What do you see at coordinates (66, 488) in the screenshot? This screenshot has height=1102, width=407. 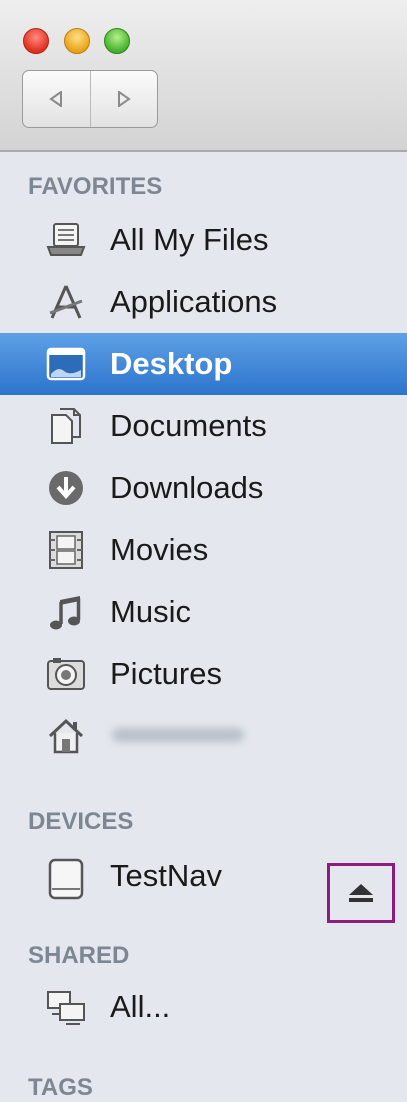 I see `downloads-icon` at bounding box center [66, 488].